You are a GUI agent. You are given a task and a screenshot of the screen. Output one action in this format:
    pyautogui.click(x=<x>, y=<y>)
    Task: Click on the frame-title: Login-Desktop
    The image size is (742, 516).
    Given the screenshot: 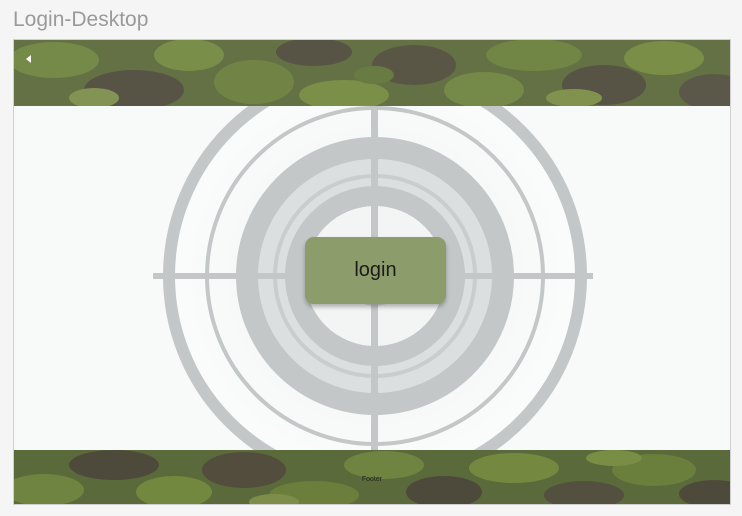 What is the action you would take?
    pyautogui.click(x=81, y=19)
    